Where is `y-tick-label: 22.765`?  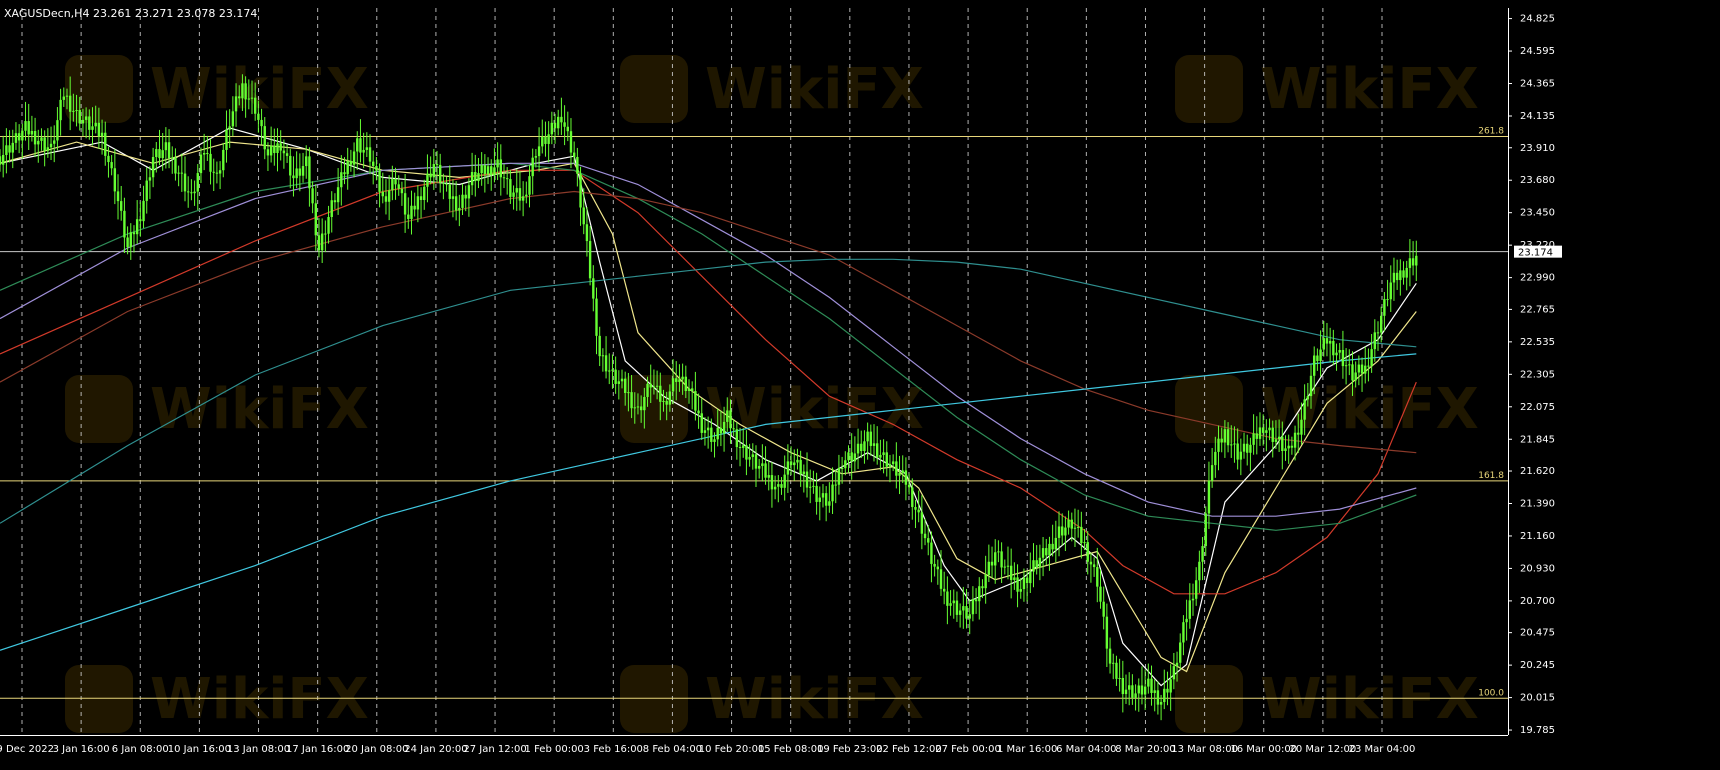 y-tick-label: 22.765 is located at coordinates (1537, 309).